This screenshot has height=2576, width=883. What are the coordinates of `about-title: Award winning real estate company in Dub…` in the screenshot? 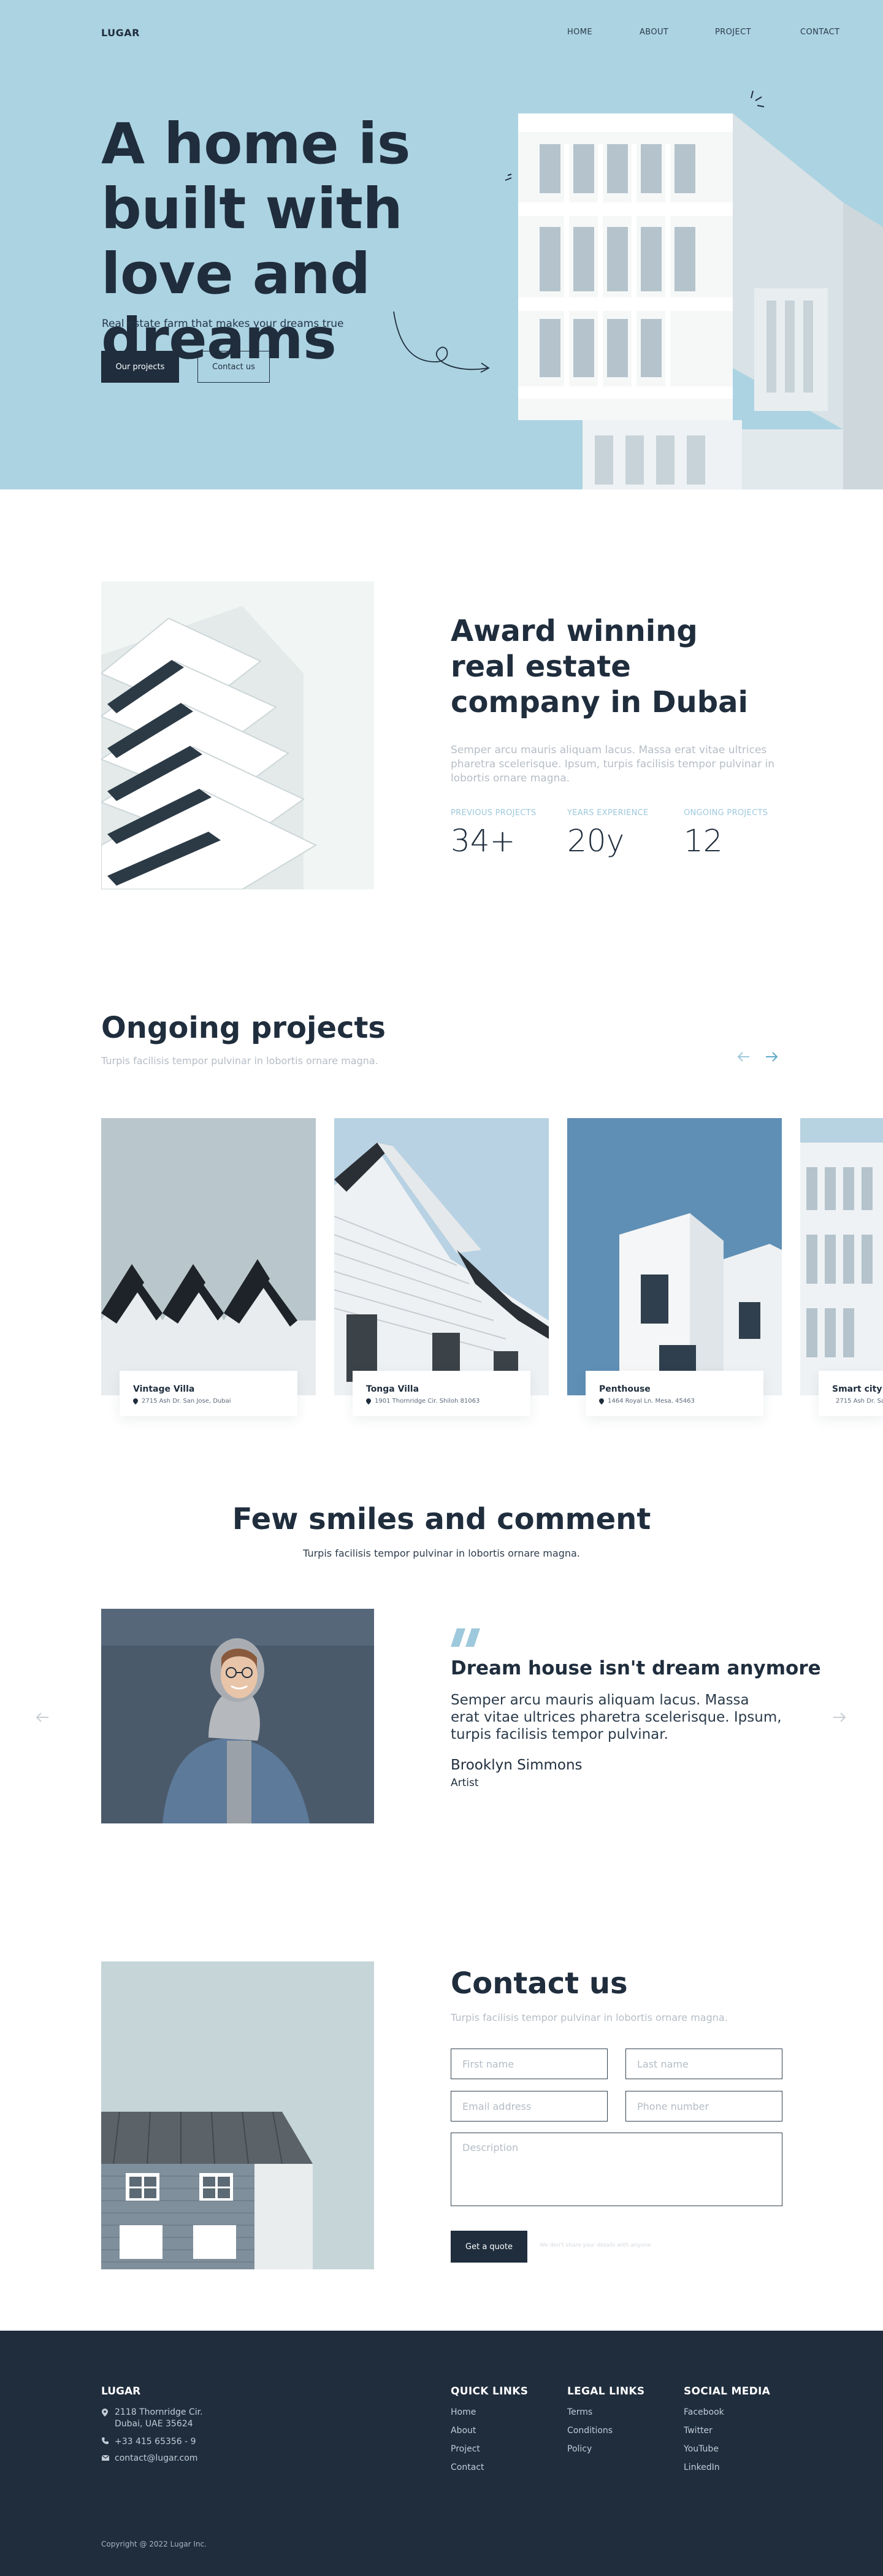 It's located at (600, 666).